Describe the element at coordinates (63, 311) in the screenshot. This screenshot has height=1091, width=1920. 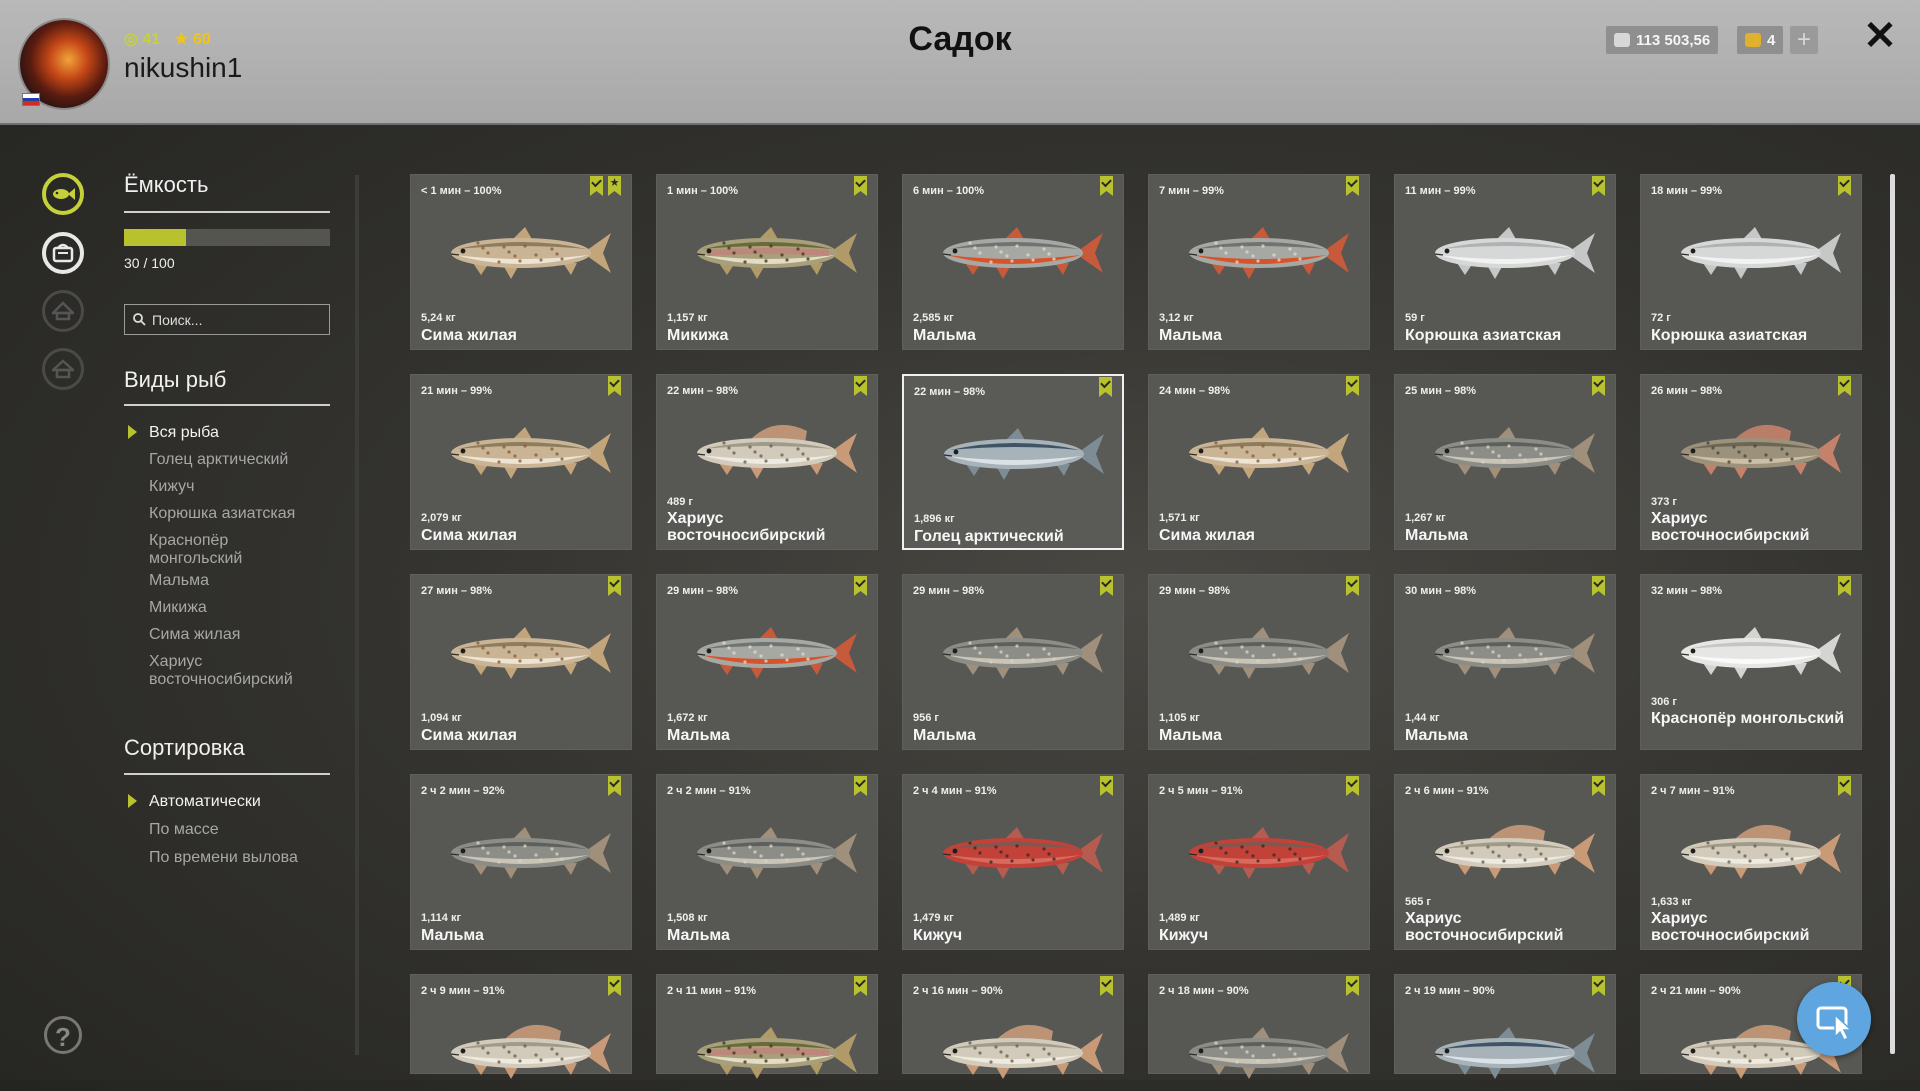
I see `cabin-tab` at that location.